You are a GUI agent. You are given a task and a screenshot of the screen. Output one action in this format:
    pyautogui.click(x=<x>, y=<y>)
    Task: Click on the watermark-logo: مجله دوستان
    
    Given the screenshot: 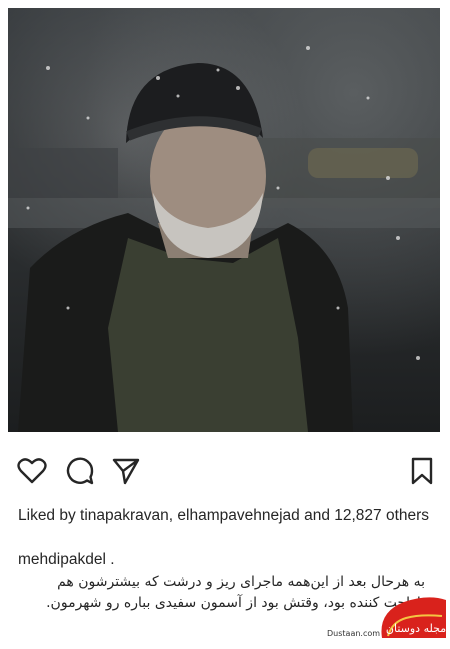 What is the action you would take?
    pyautogui.click(x=412, y=618)
    